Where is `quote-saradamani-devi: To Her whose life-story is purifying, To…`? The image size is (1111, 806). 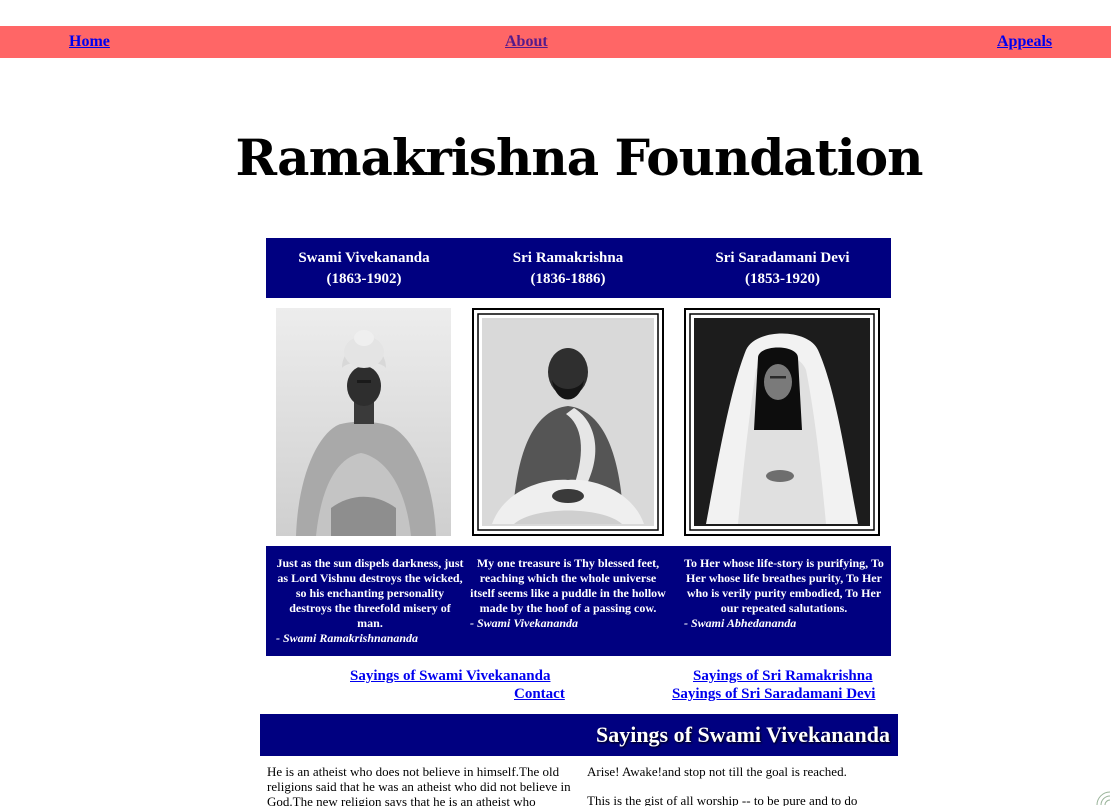 quote-saradamani-devi: To Her whose life-story is purifying, To… is located at coordinates (784, 593).